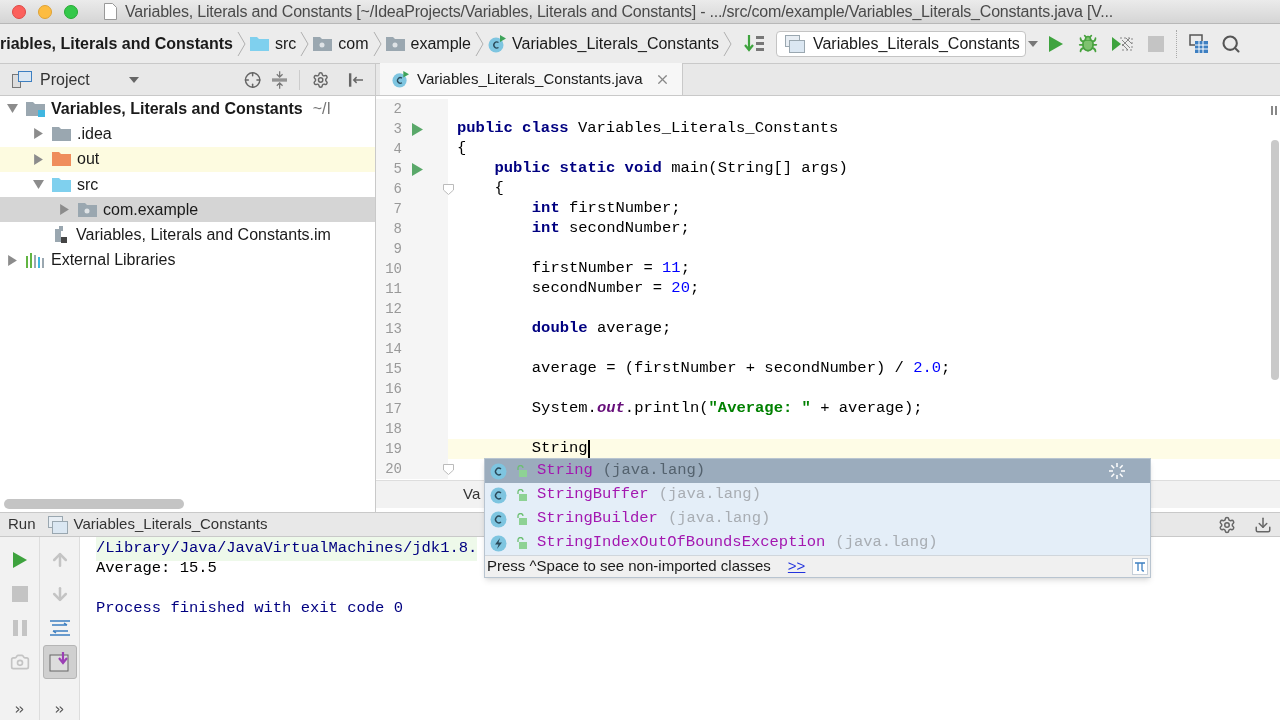 This screenshot has width=1280, height=720. Describe the element at coordinates (393, 389) in the screenshot. I see `line-number: 16` at that location.